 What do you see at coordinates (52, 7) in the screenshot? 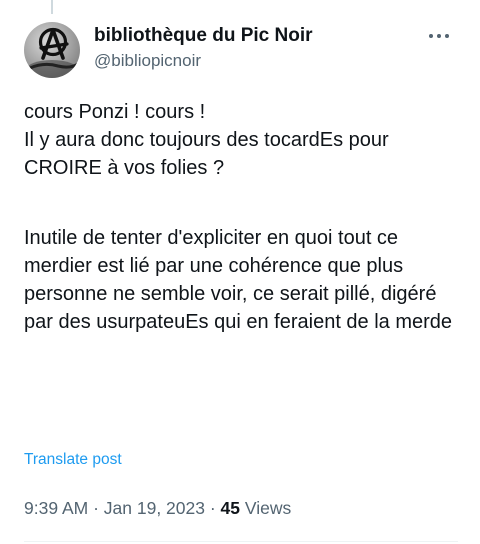
I see `thread-connector-line` at bounding box center [52, 7].